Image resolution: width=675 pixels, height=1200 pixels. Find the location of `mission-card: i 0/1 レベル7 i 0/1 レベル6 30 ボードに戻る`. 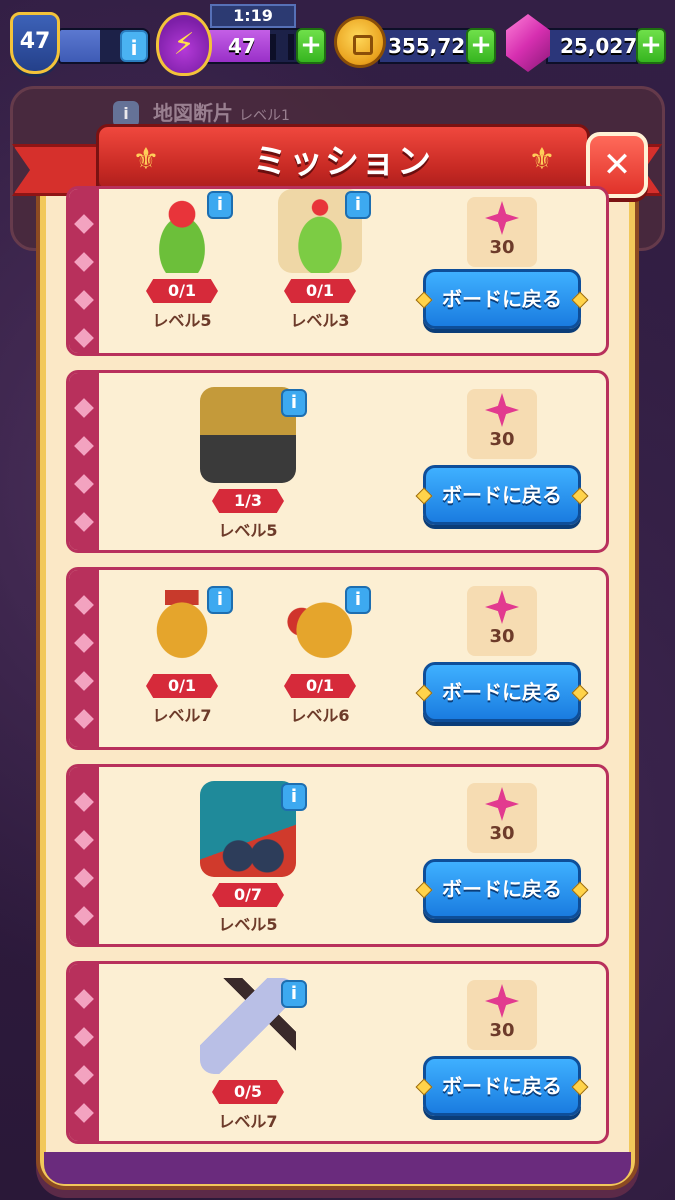

mission-card: i 0/1 レベル7 i 0/1 レベル6 30 ボードに戻る is located at coordinates (337, 658).